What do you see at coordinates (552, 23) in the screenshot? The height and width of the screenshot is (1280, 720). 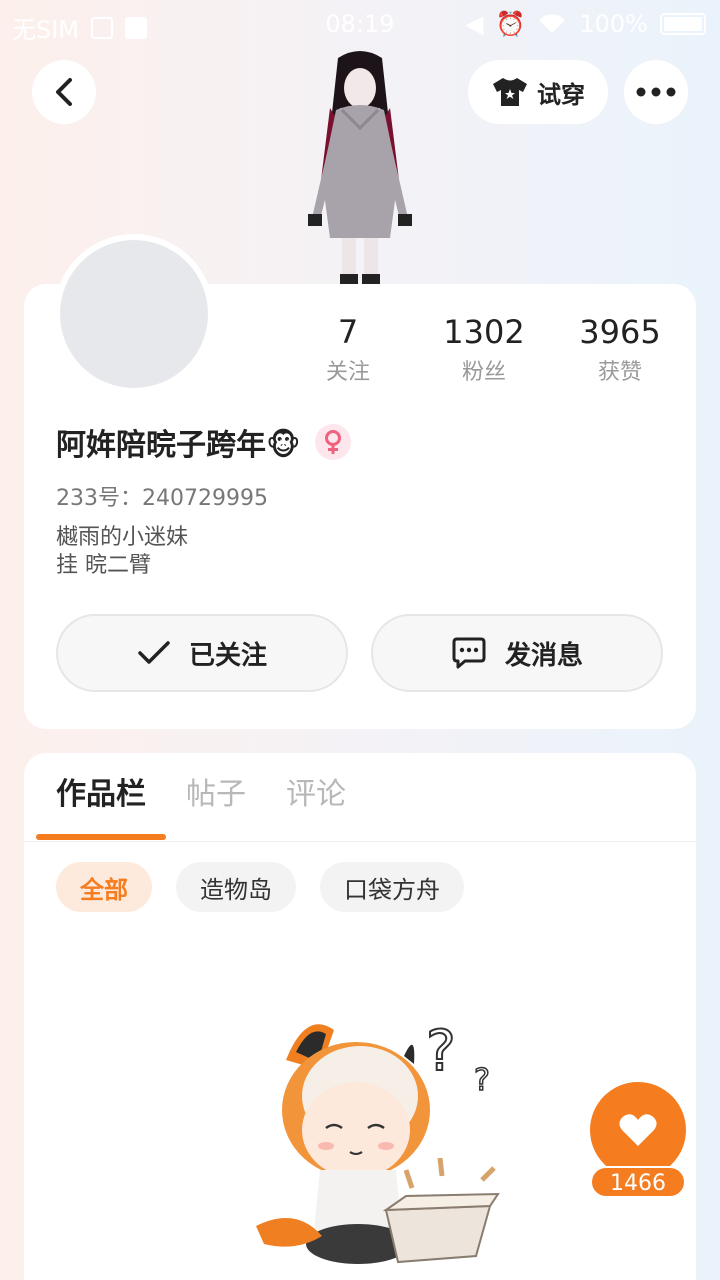 I see `wifi-icon` at bounding box center [552, 23].